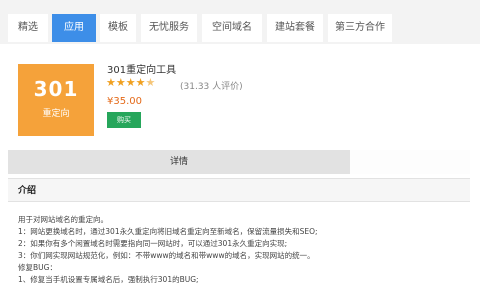 Image resolution: width=480 pixels, height=300 pixels. I want to click on description-line: 2：如果你有多个闲置域名时需要指向同一网站时，可以通过301永久重定向实现;, so click(153, 243).